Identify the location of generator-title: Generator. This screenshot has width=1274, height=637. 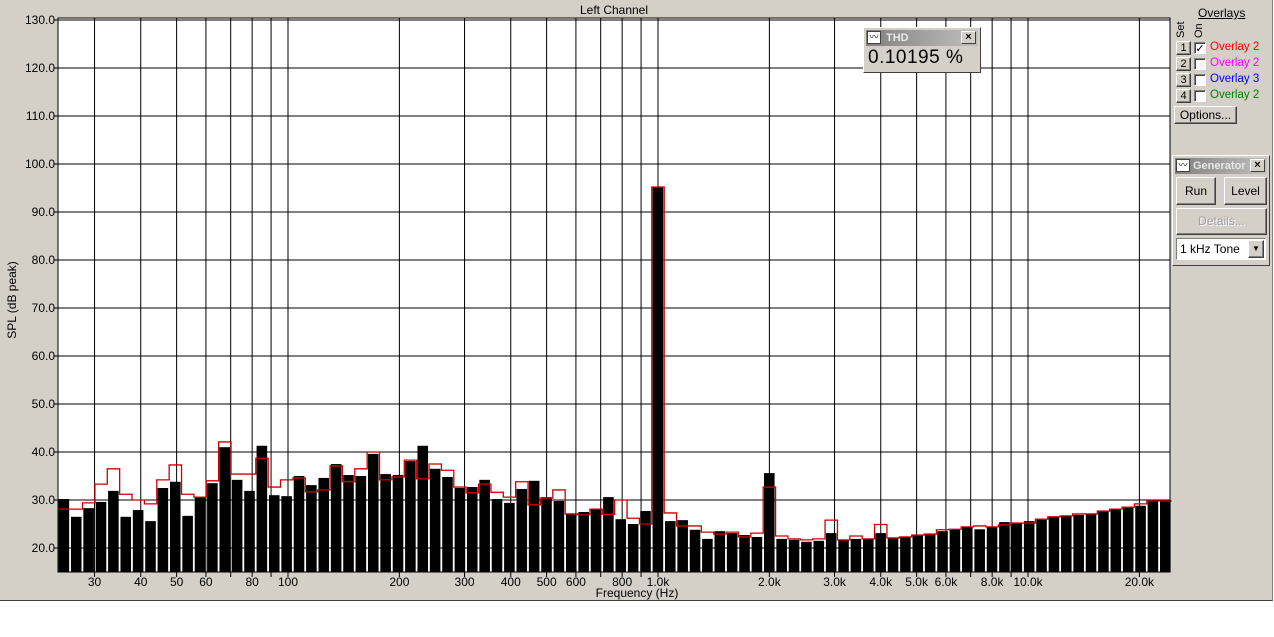
(1219, 166).